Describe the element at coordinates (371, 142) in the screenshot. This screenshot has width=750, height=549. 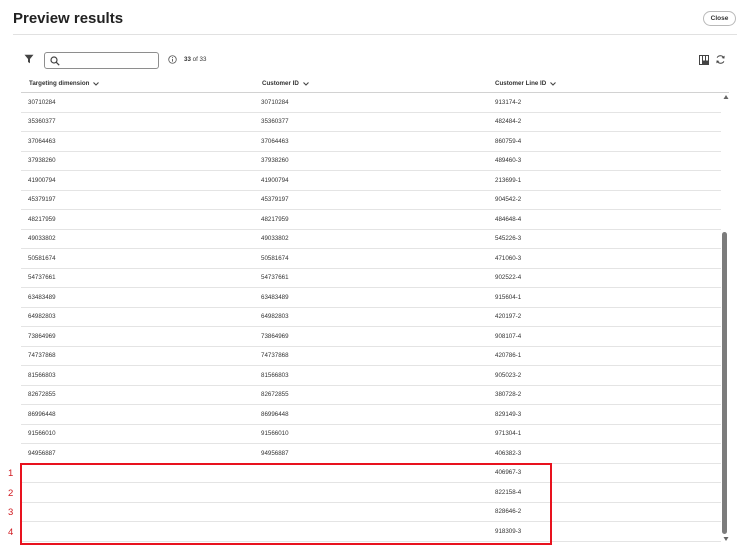
I see `table-row: 37064463 37064463 860759-4` at that location.